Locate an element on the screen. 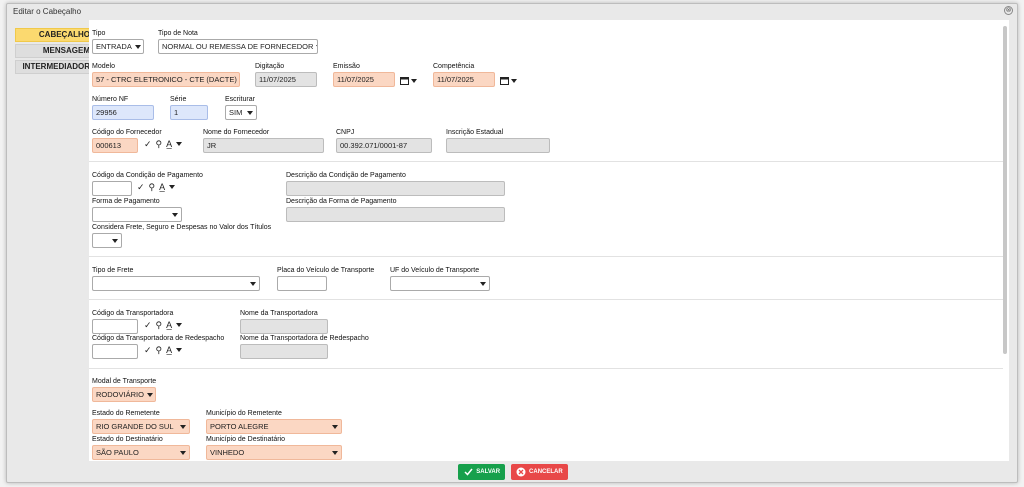 This screenshot has width=1024, height=487. municipio-destinatario-select: VINHEDO is located at coordinates (274, 452).